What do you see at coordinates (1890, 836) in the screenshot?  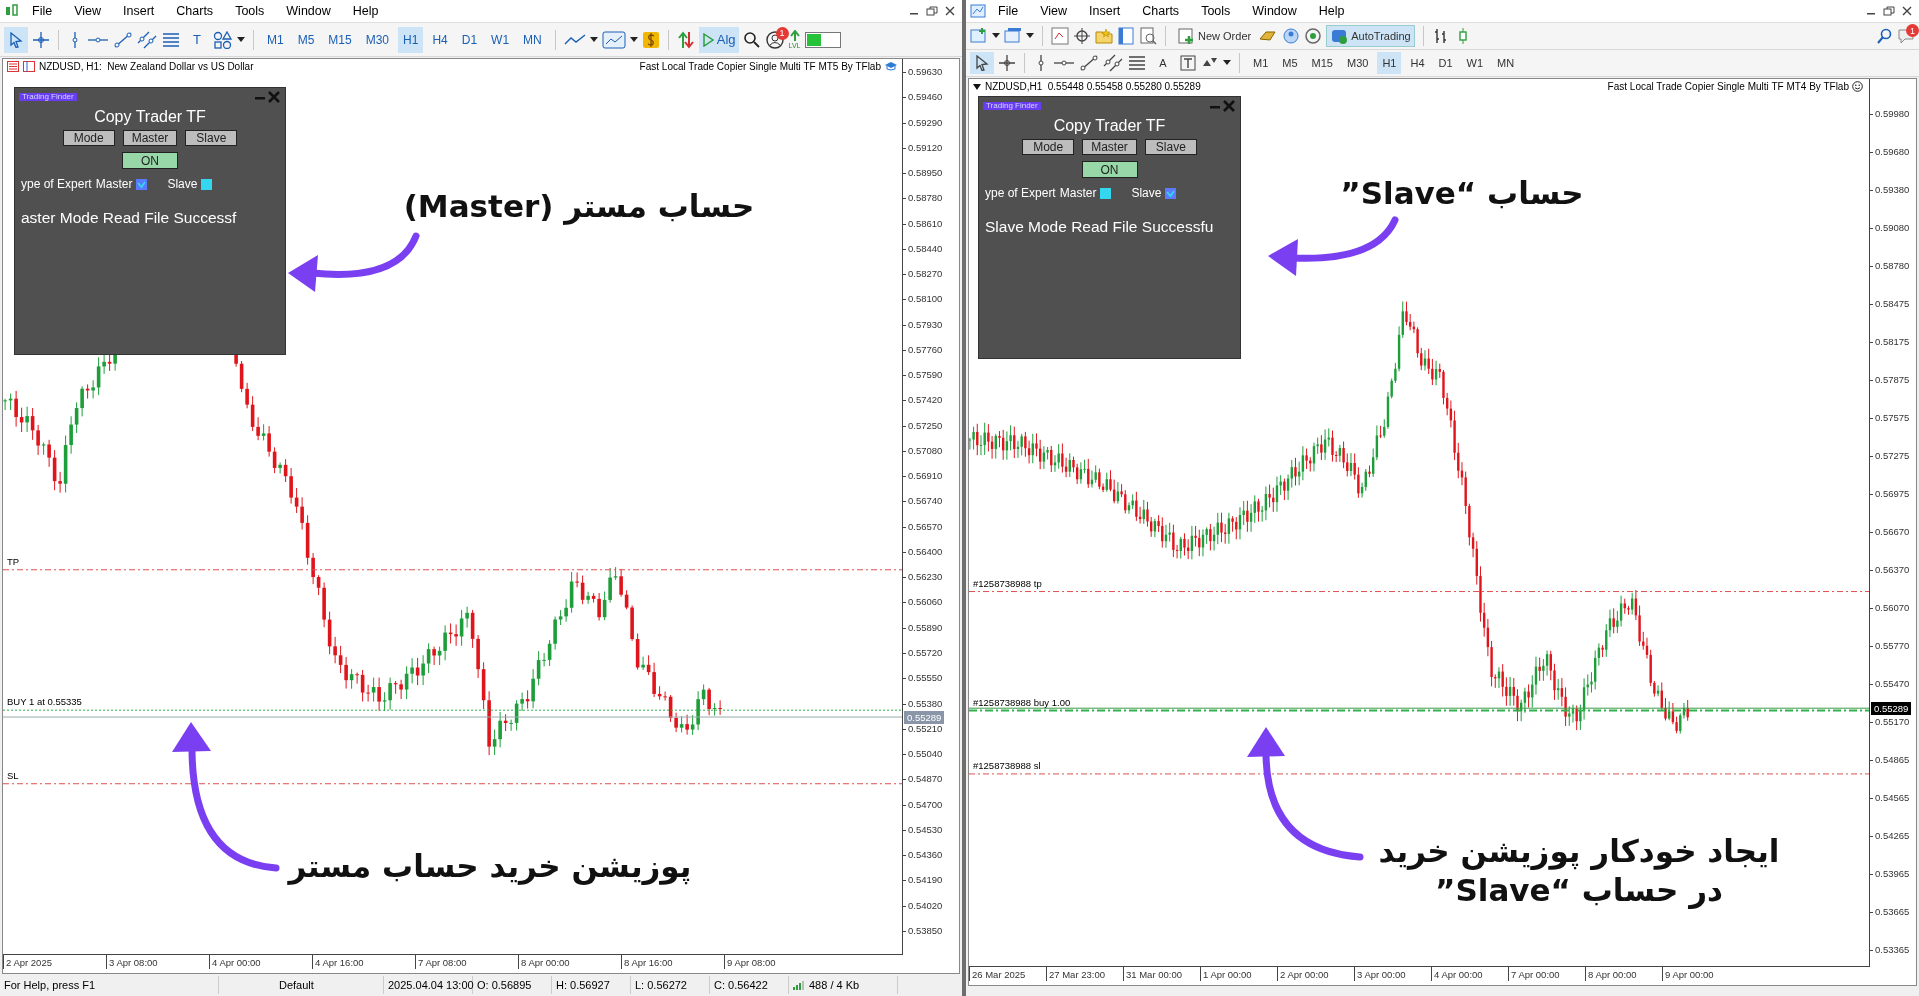 I see `price-axis-label: 0.54265` at bounding box center [1890, 836].